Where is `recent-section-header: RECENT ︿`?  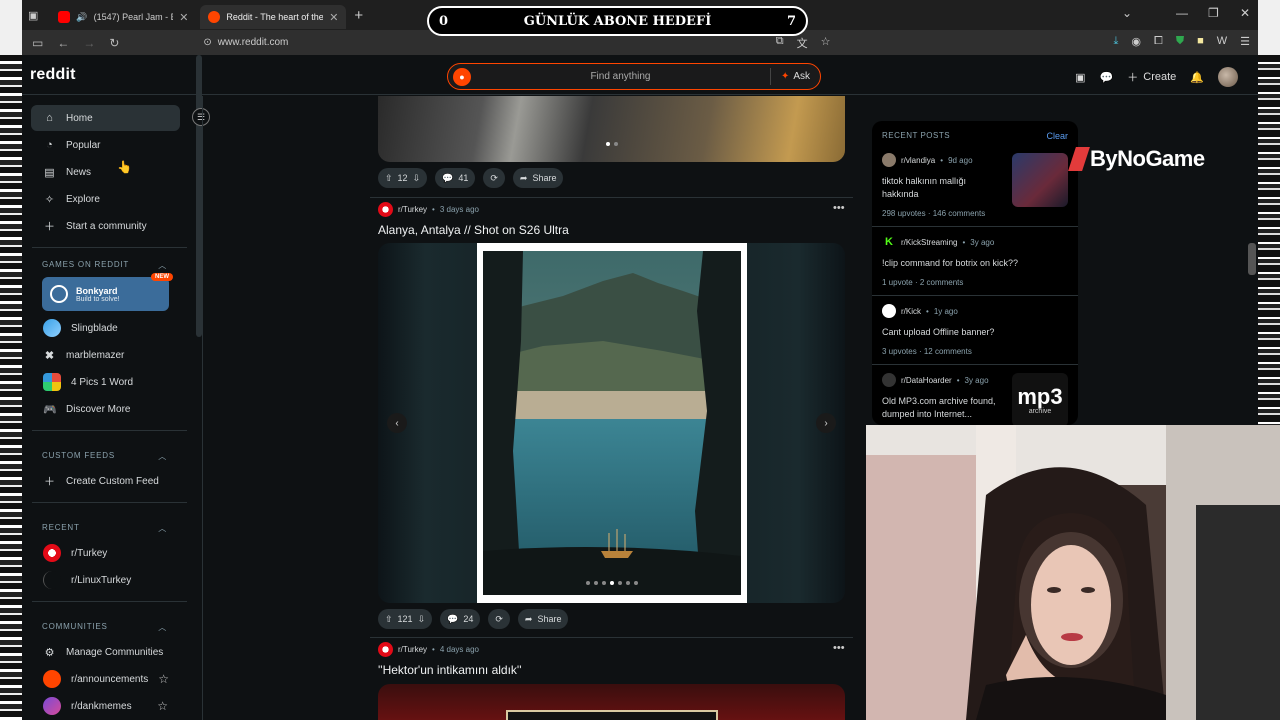 recent-section-header: RECENT ︿ is located at coordinates (104, 528).